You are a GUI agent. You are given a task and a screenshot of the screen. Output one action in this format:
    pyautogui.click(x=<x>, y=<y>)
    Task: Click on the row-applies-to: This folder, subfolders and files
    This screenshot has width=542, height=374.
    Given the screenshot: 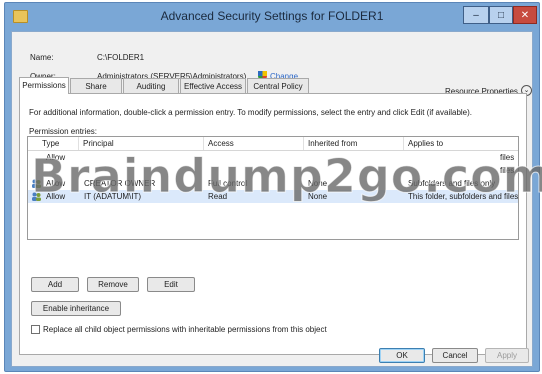 What is the action you would take?
    pyautogui.click(x=463, y=196)
    